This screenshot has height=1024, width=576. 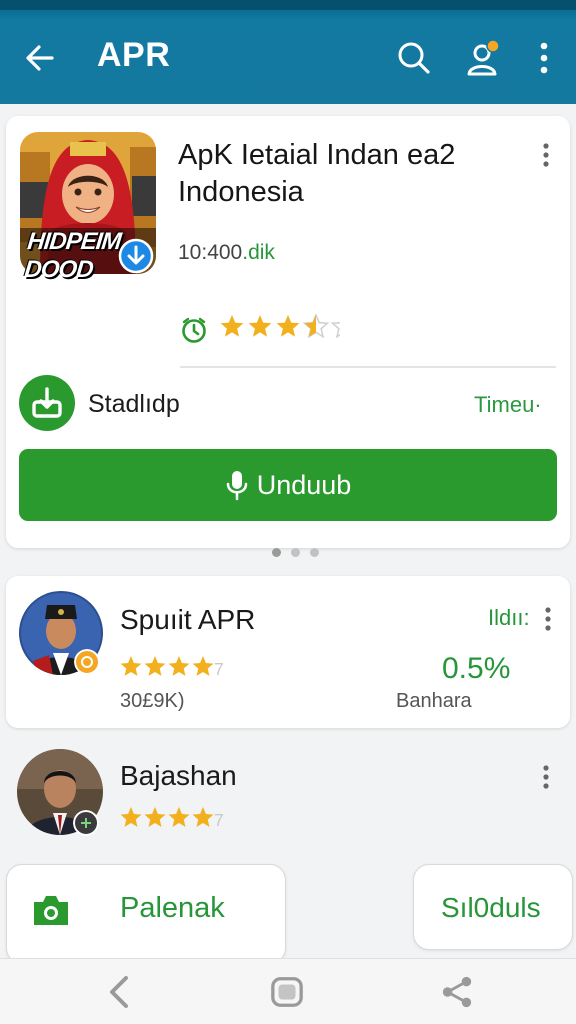 What do you see at coordinates (335, 330) in the screenshot?
I see `star-empty-icon` at bounding box center [335, 330].